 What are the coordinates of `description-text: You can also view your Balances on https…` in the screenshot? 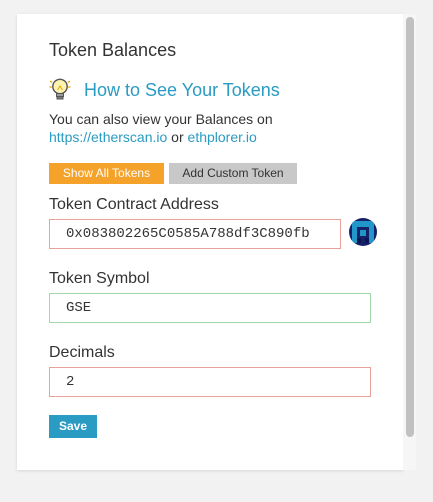 It's located at (214, 128).